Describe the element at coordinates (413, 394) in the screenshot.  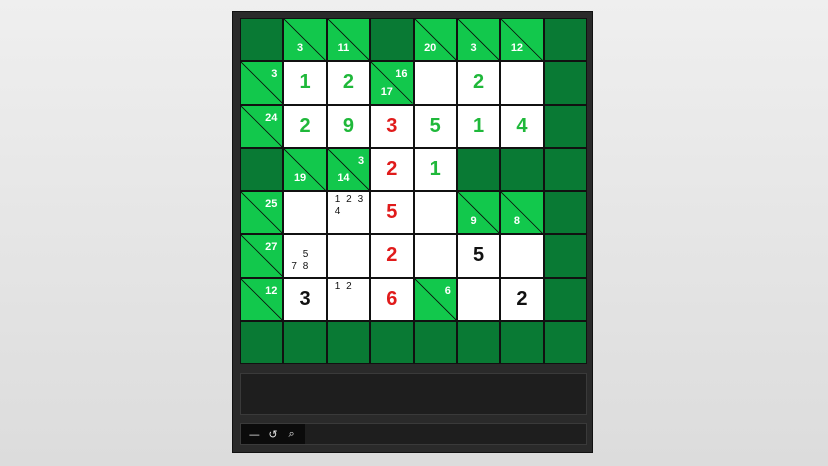
I see `message-panel` at that location.